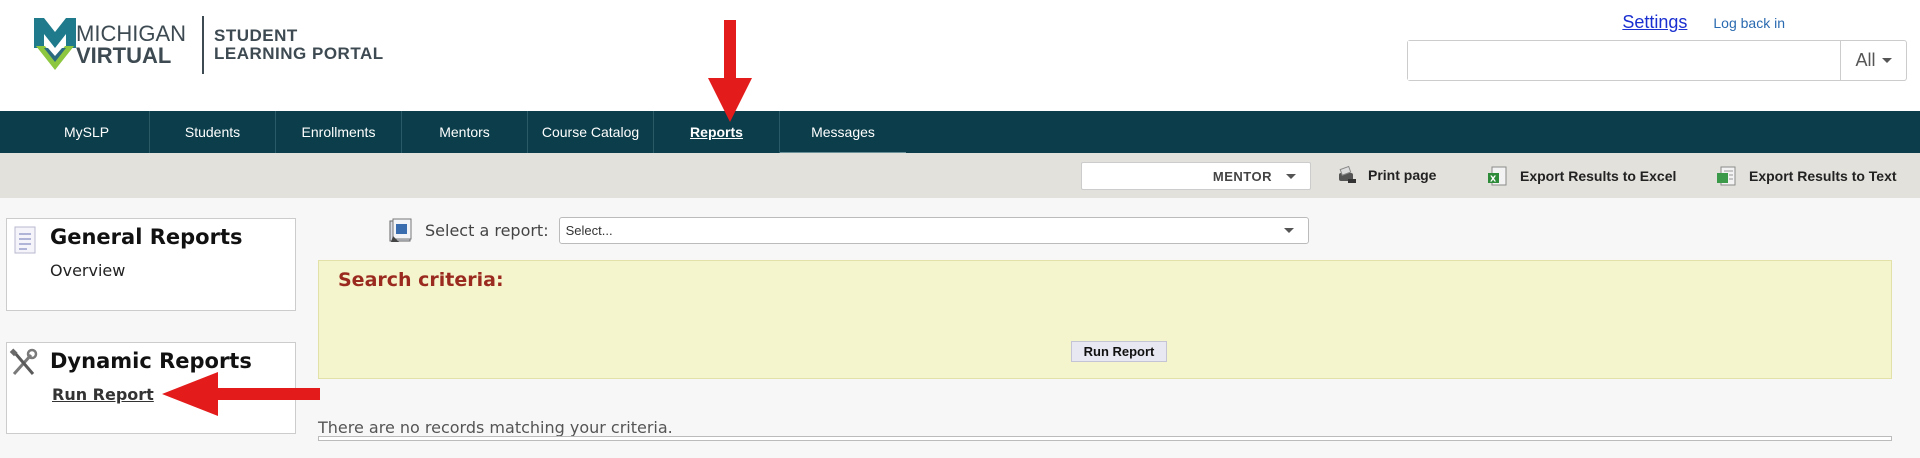 The height and width of the screenshot is (458, 1920). Describe the element at coordinates (146, 237) in the screenshot. I see `general-reports-title: General Reports` at that location.